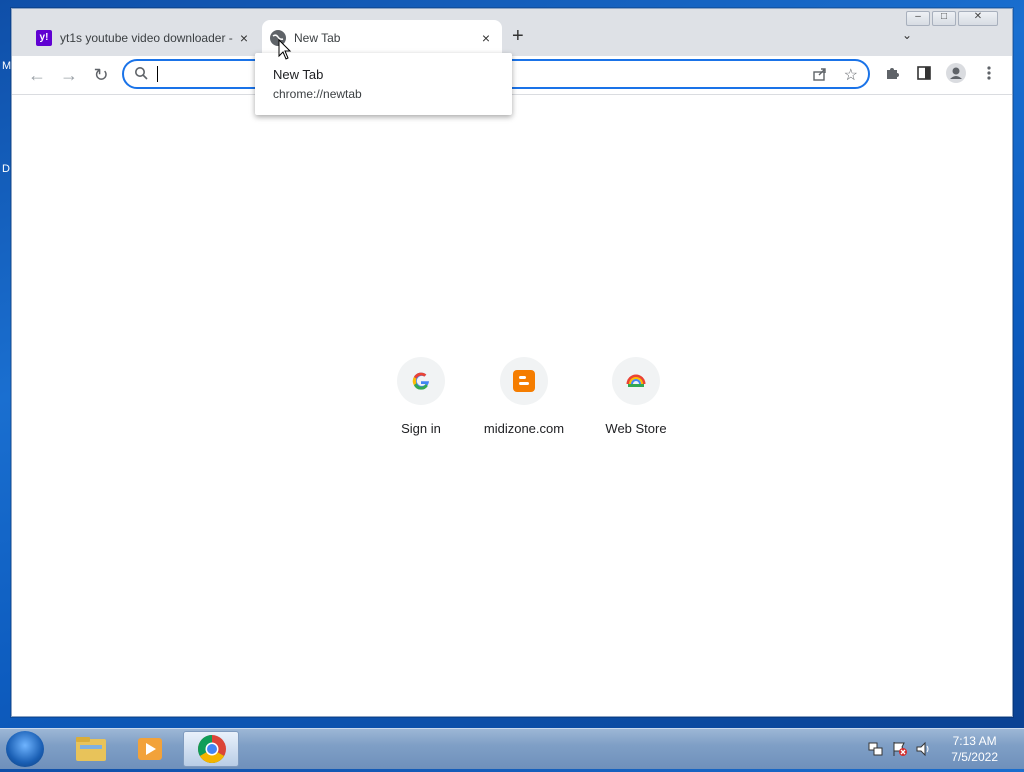 This screenshot has width=1024, height=772. I want to click on shortcut-midizone: midizone.com, so click(524, 396).